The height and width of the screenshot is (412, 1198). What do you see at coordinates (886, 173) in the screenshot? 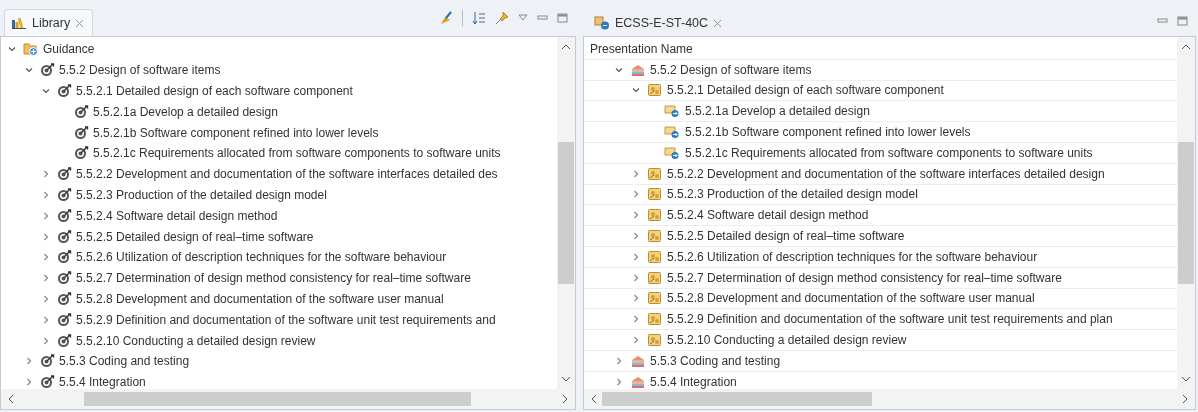
I see `tree-item: 5.5.2.2 Development and documentation of the software interfaces detailed design` at bounding box center [886, 173].